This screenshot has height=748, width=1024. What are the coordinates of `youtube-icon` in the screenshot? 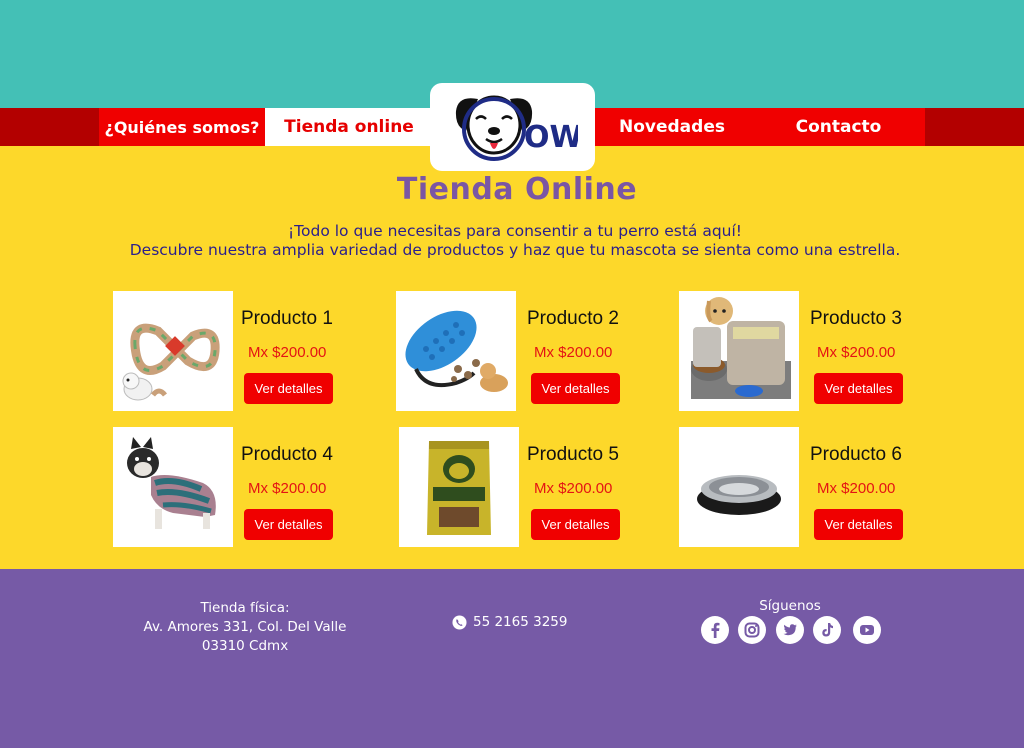 It's located at (867, 630).